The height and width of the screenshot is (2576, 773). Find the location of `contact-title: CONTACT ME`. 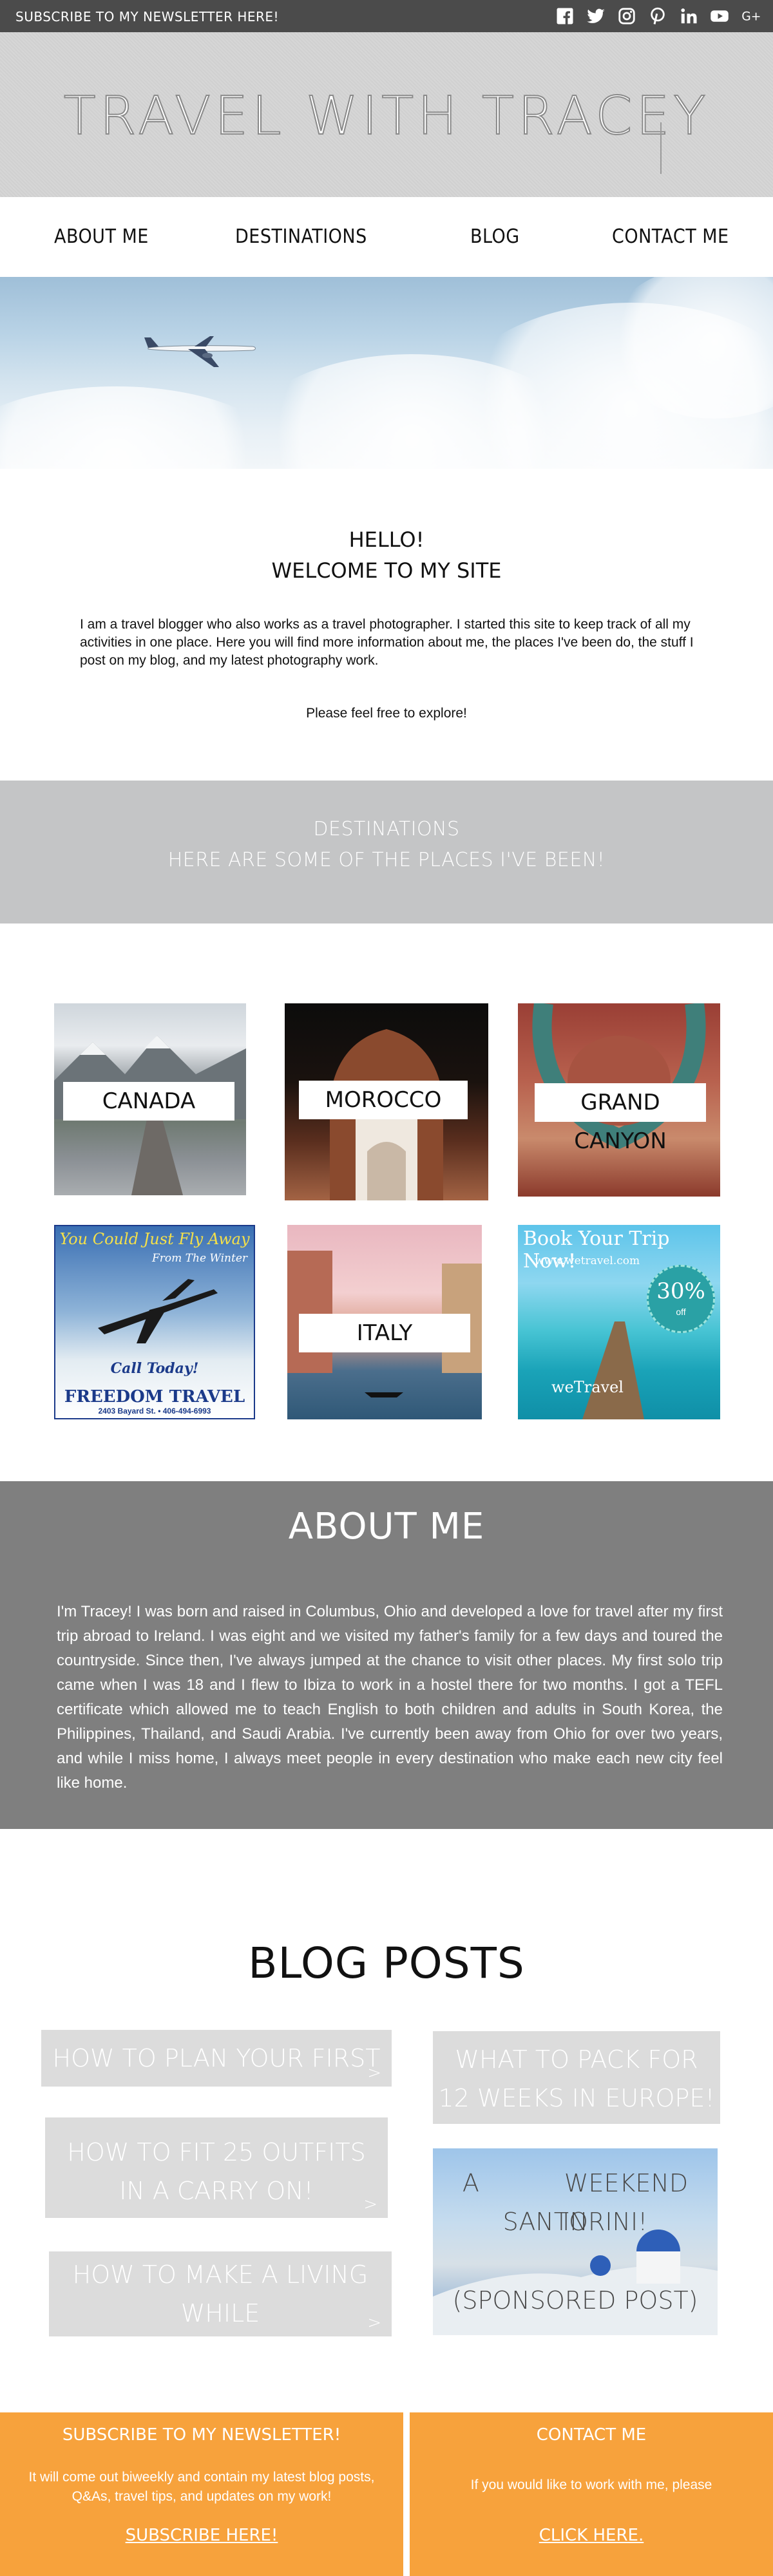

contact-title: CONTACT ME is located at coordinates (591, 2435).